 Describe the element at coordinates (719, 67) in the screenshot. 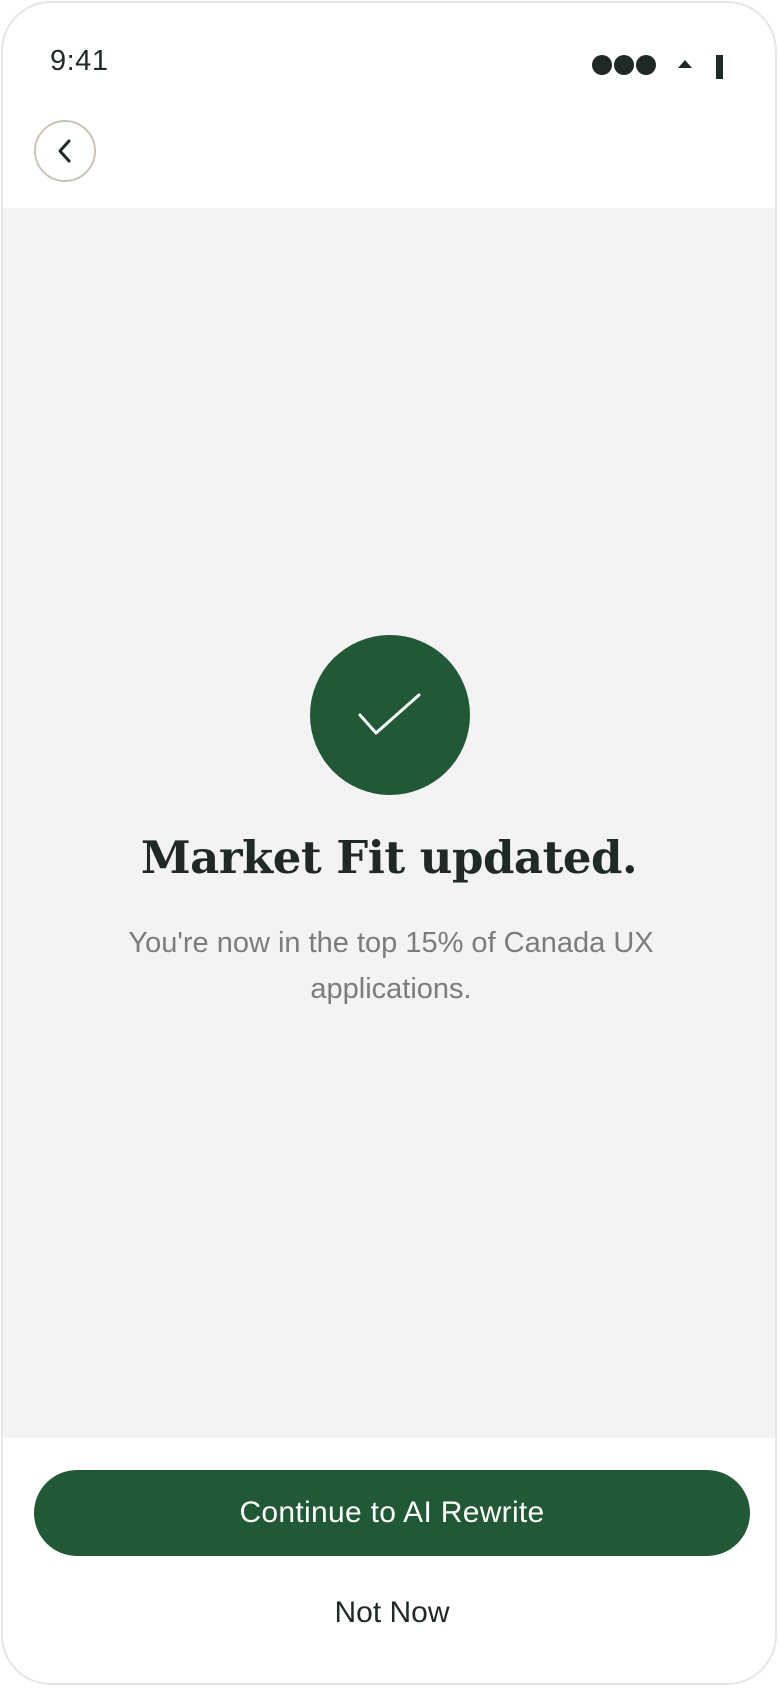

I see `battery-icon` at that location.